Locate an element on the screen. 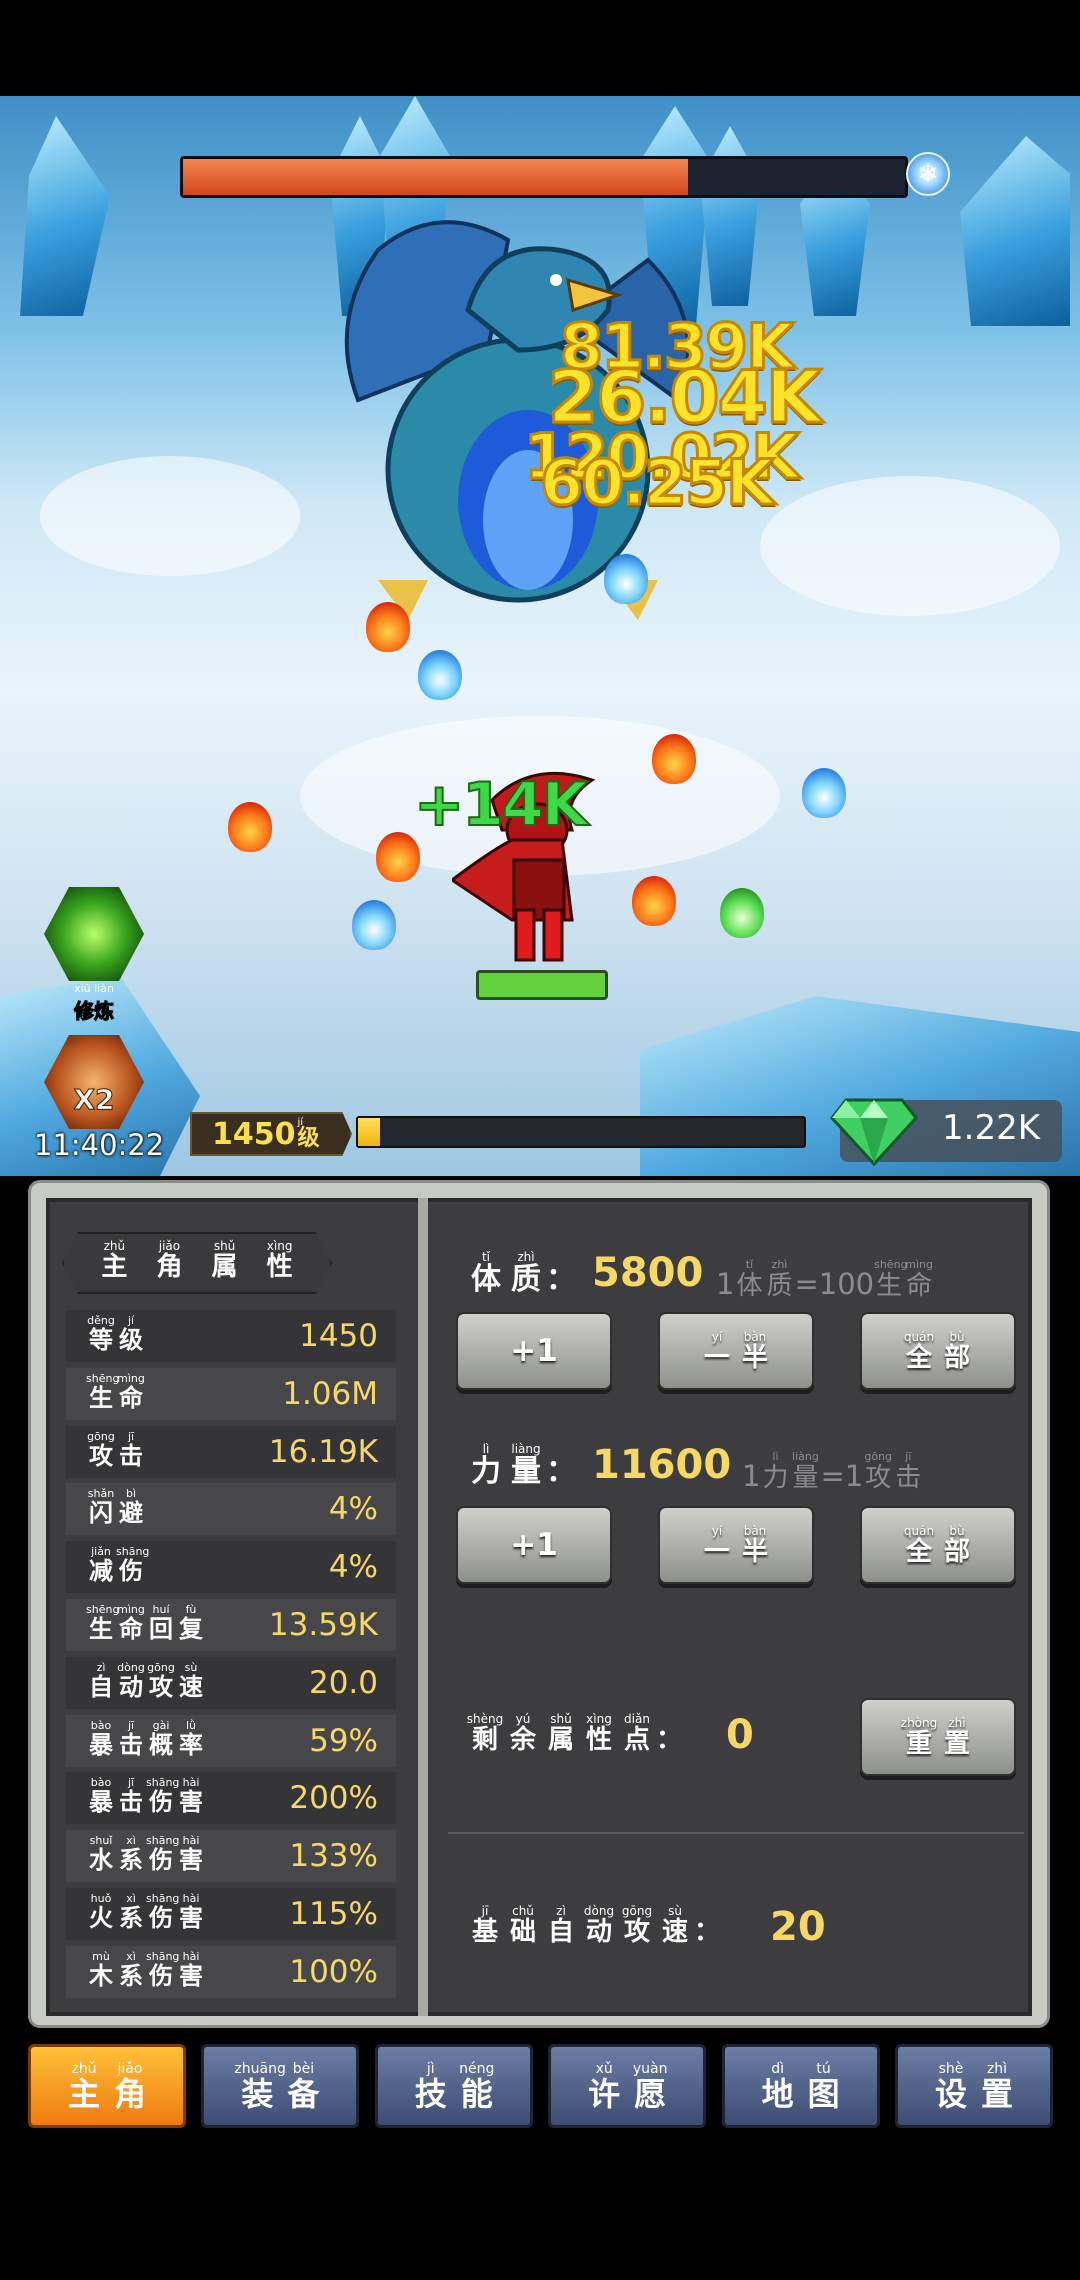 The height and width of the screenshot is (2280, 1080). stat-row: shēng 生 mìng 命 1.06M is located at coordinates (231, 1393).